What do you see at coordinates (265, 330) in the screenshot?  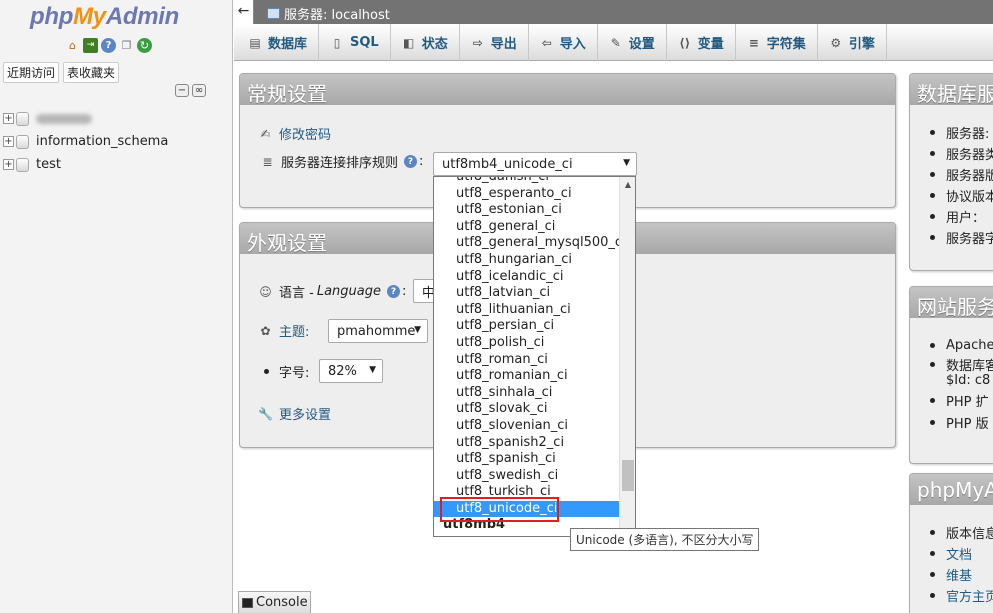 I see `palette-icon: ✿` at bounding box center [265, 330].